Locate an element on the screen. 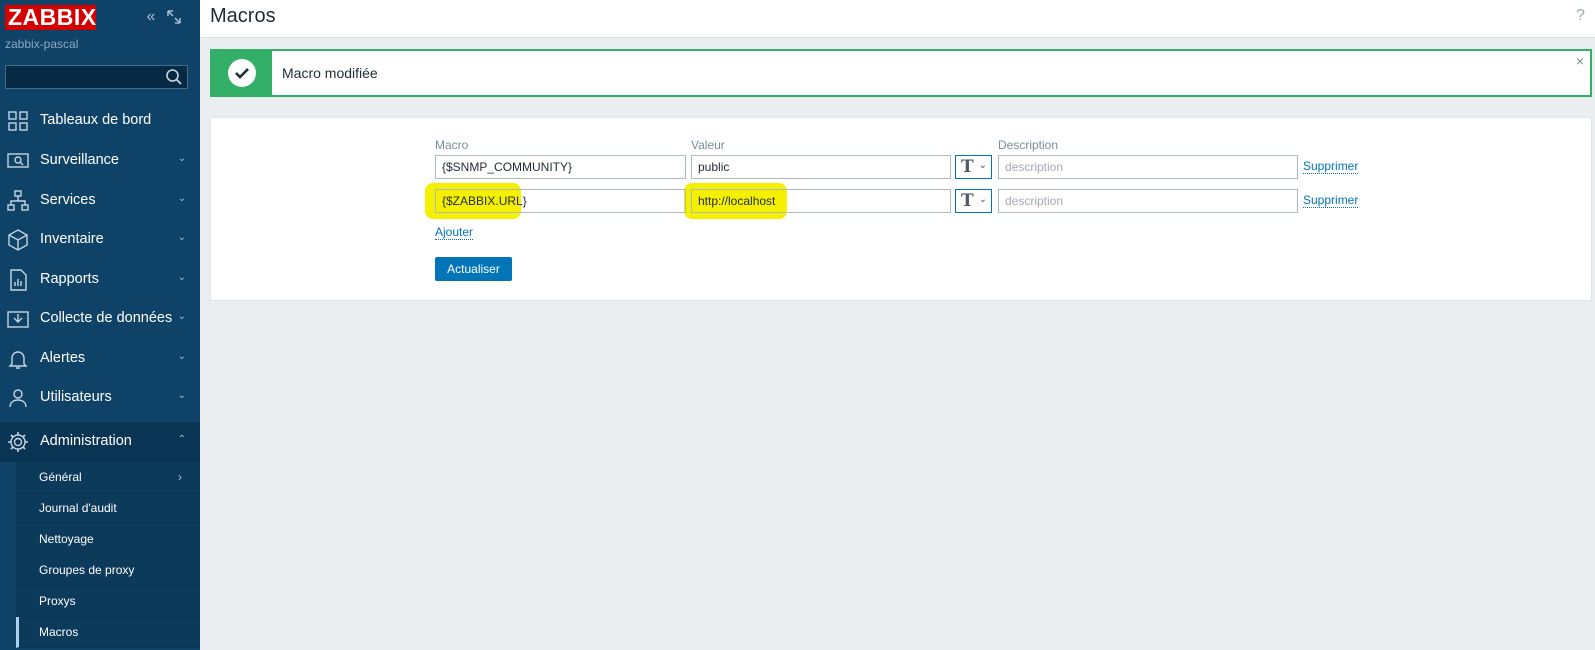  nav-label: Alertes is located at coordinates (63, 358).